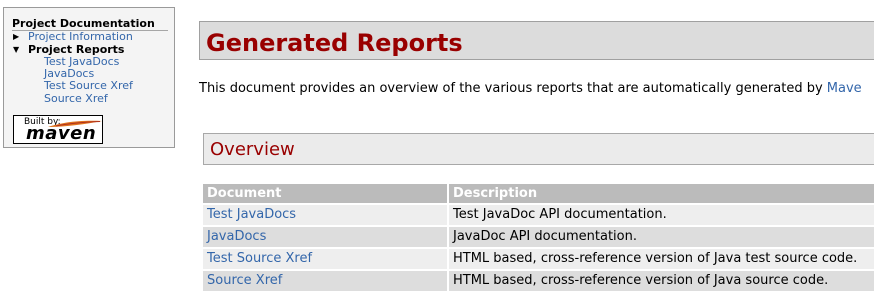 This screenshot has height=298, width=874. Describe the element at coordinates (661, 237) in the screenshot. I see `description-cell: JavaDoc API documentation.` at that location.